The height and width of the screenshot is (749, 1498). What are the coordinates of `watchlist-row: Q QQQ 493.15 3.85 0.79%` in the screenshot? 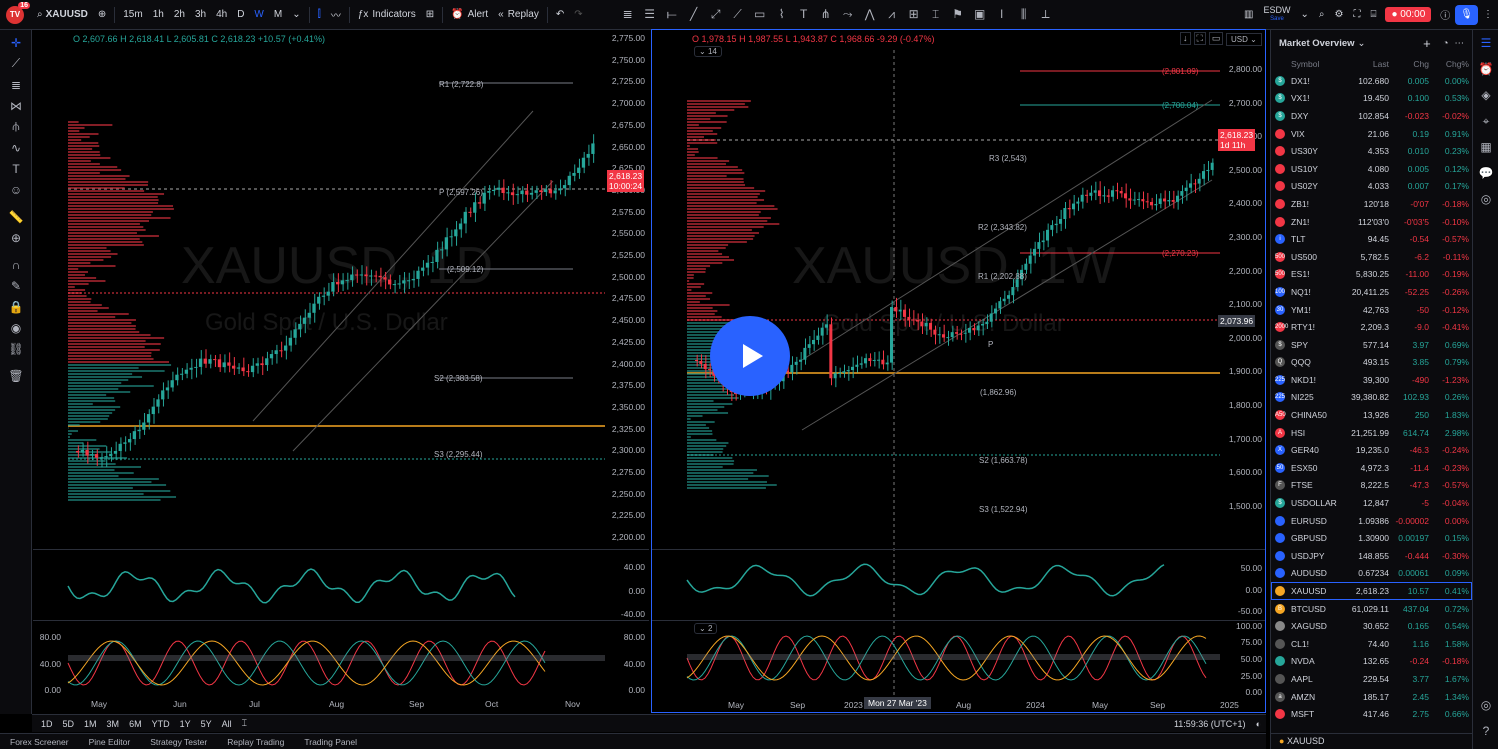 It's located at (1371, 363).